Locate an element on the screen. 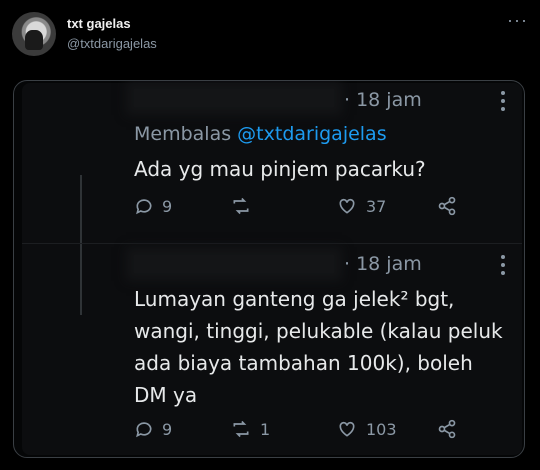 The height and width of the screenshot is (470, 540). like-count: 37 is located at coordinates (376, 206).